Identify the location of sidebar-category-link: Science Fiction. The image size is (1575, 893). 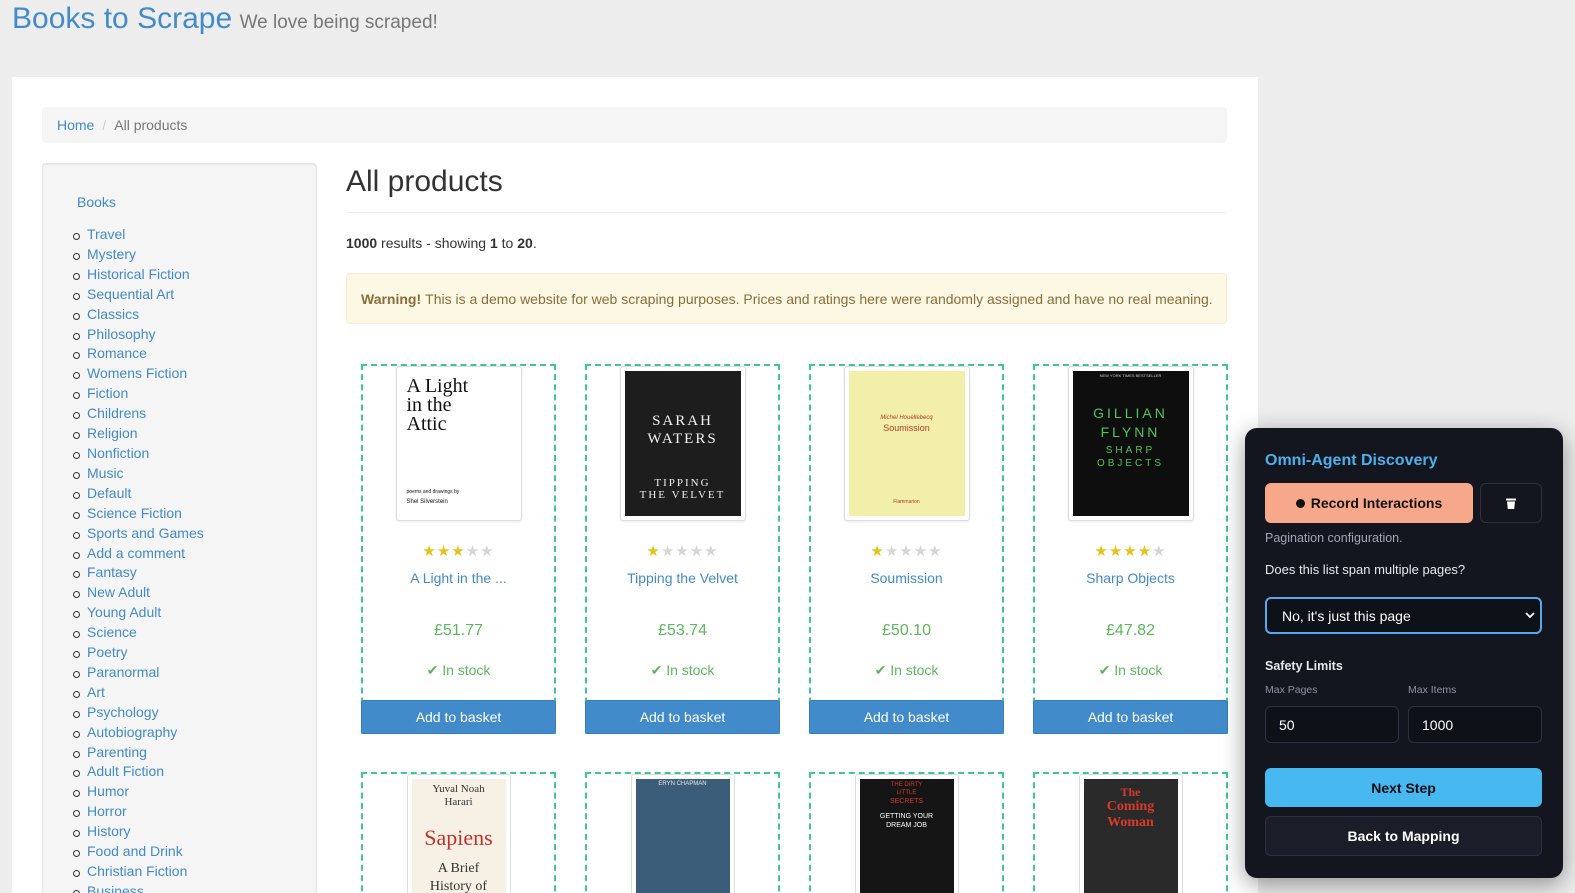
(138, 514).